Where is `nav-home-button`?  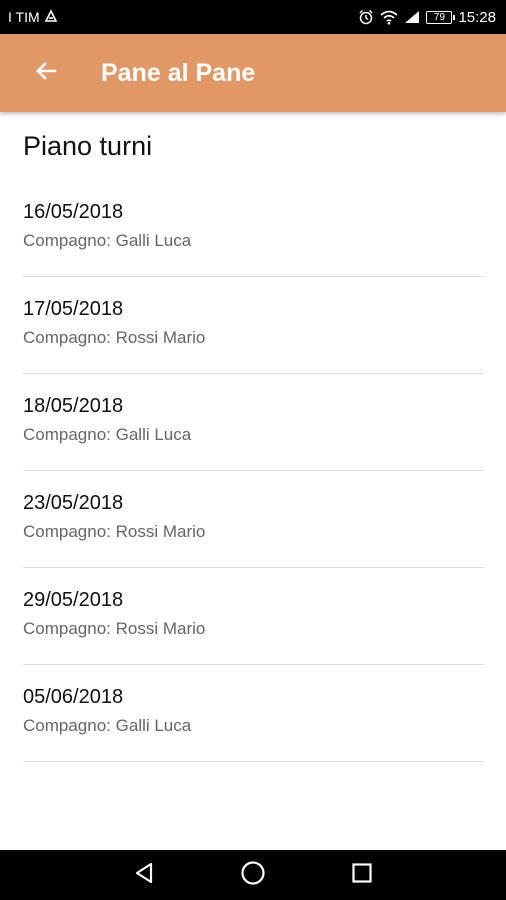
nav-home-button is located at coordinates (253, 875).